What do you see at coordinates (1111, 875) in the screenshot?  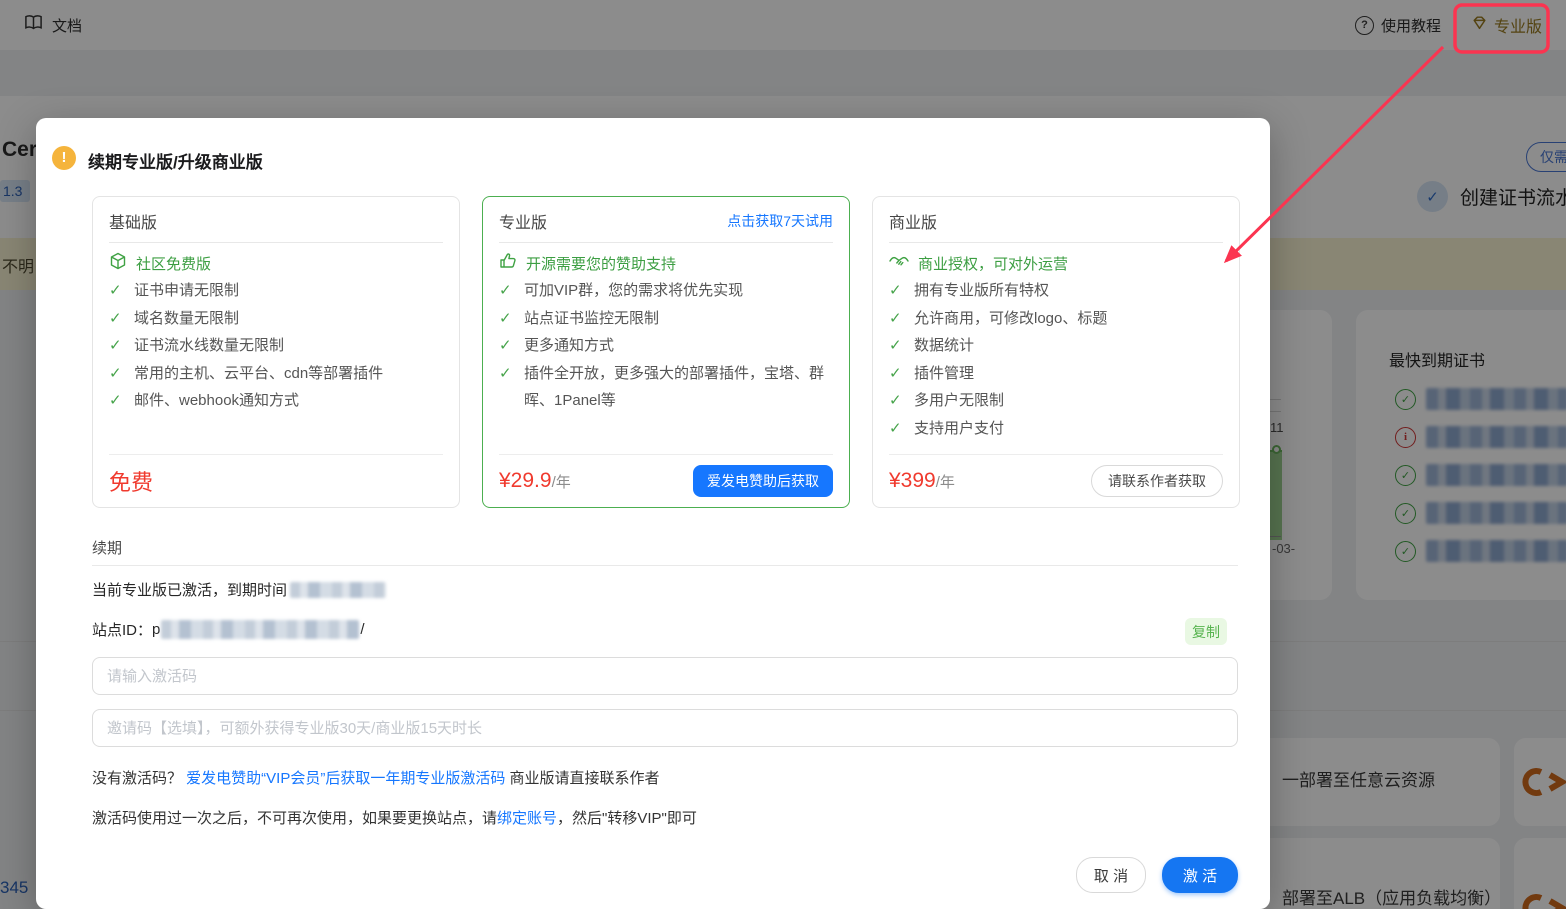 I see `cancel-button: 取 消` at bounding box center [1111, 875].